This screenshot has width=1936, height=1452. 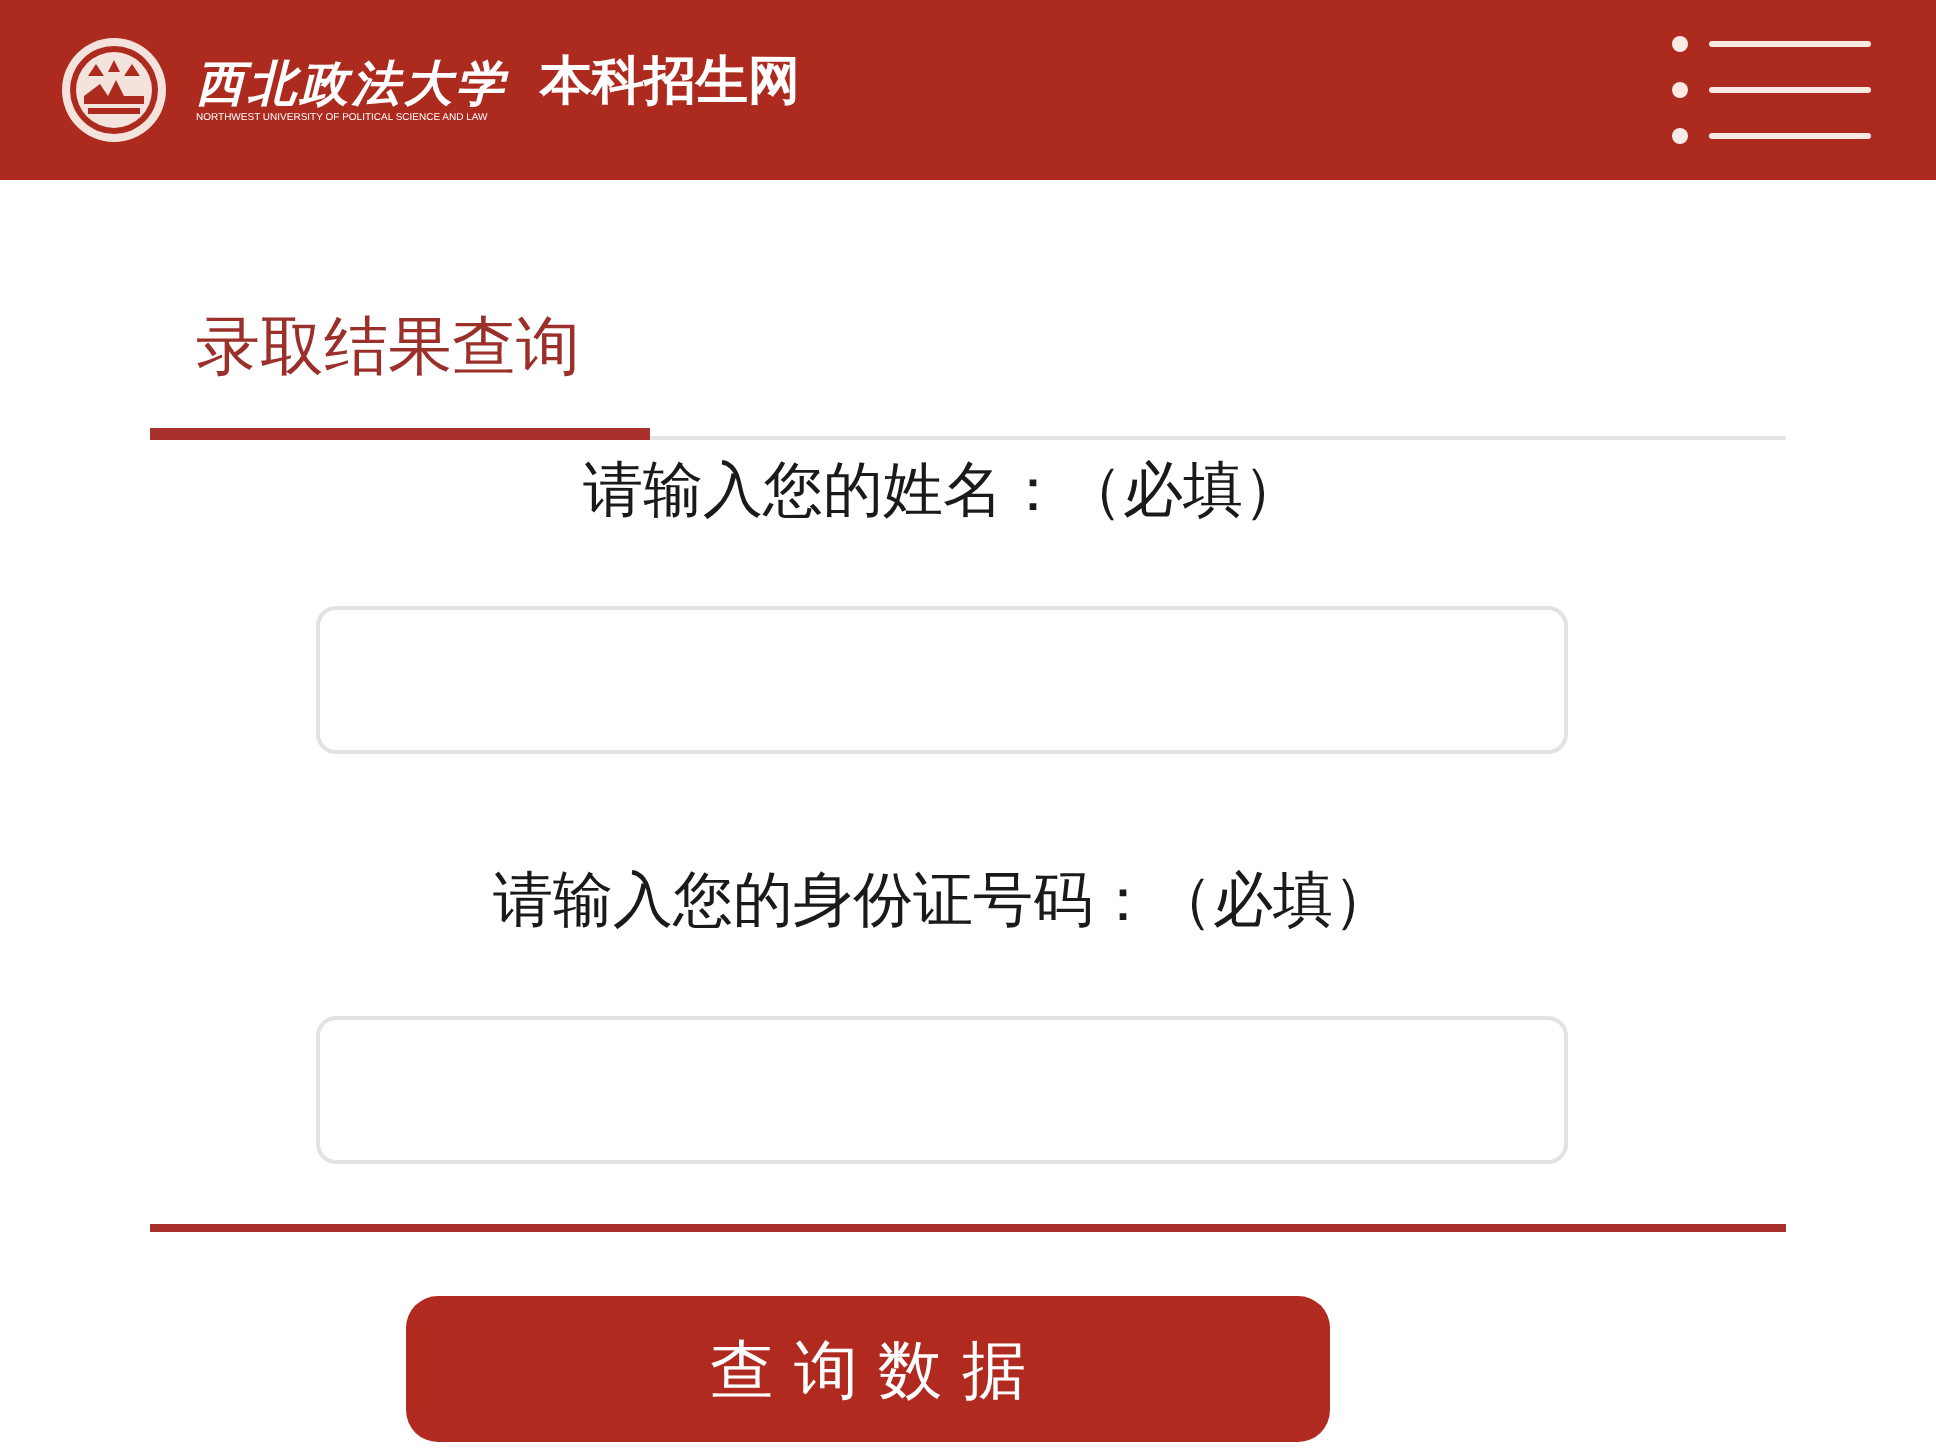 What do you see at coordinates (352, 83) in the screenshot?
I see `university-name: 西北政法大学` at bounding box center [352, 83].